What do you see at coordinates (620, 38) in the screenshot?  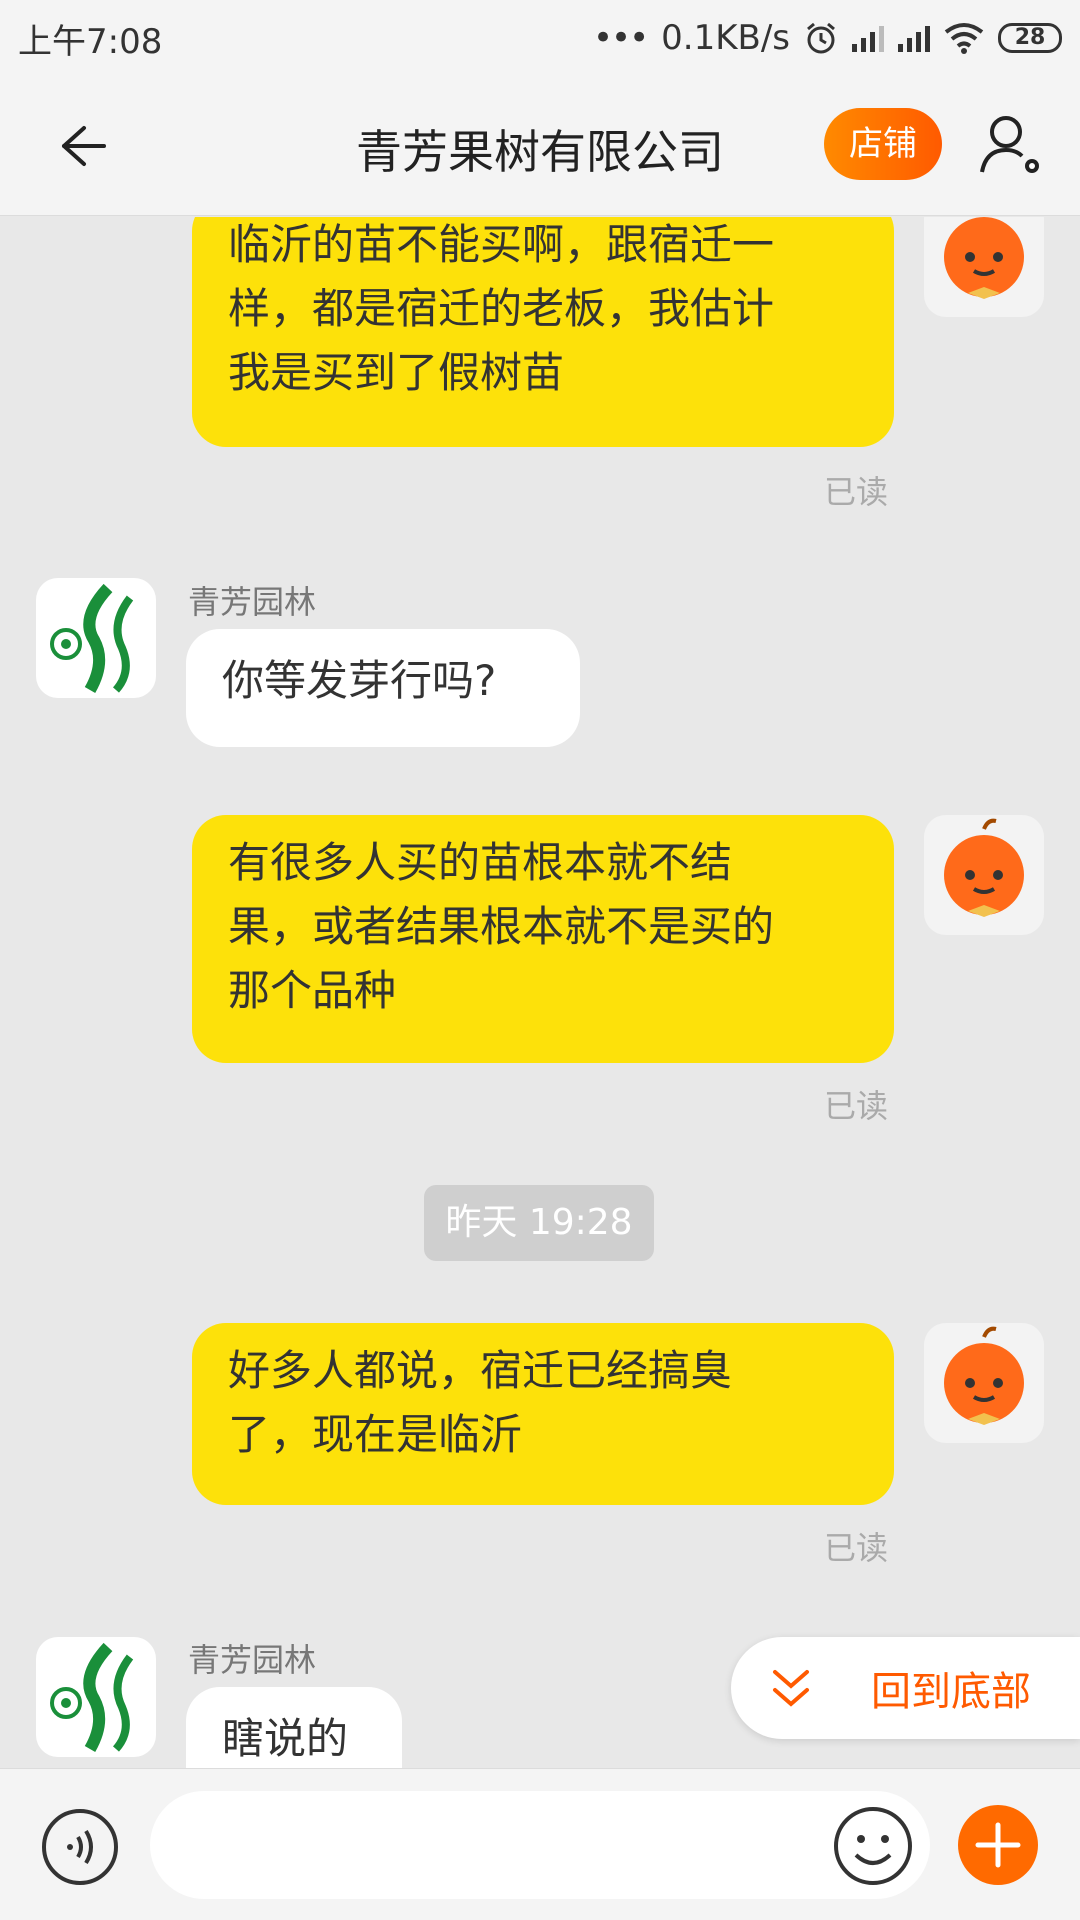 I see `more-dots-icon: •••` at bounding box center [620, 38].